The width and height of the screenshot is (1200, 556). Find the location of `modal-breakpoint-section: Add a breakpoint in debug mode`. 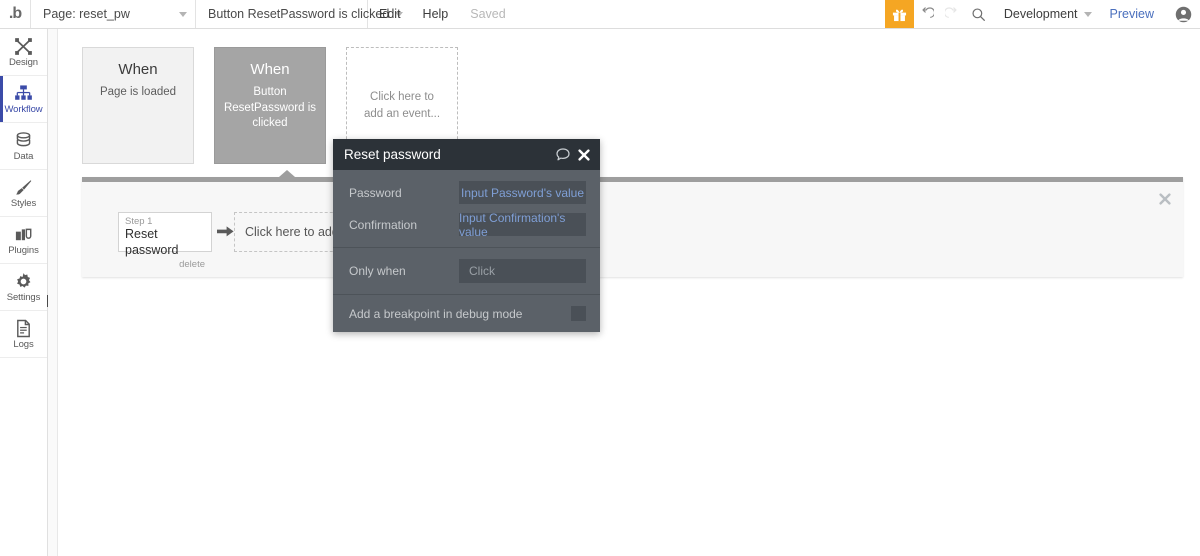

modal-breakpoint-section: Add a breakpoint in debug mode is located at coordinates (466, 313).